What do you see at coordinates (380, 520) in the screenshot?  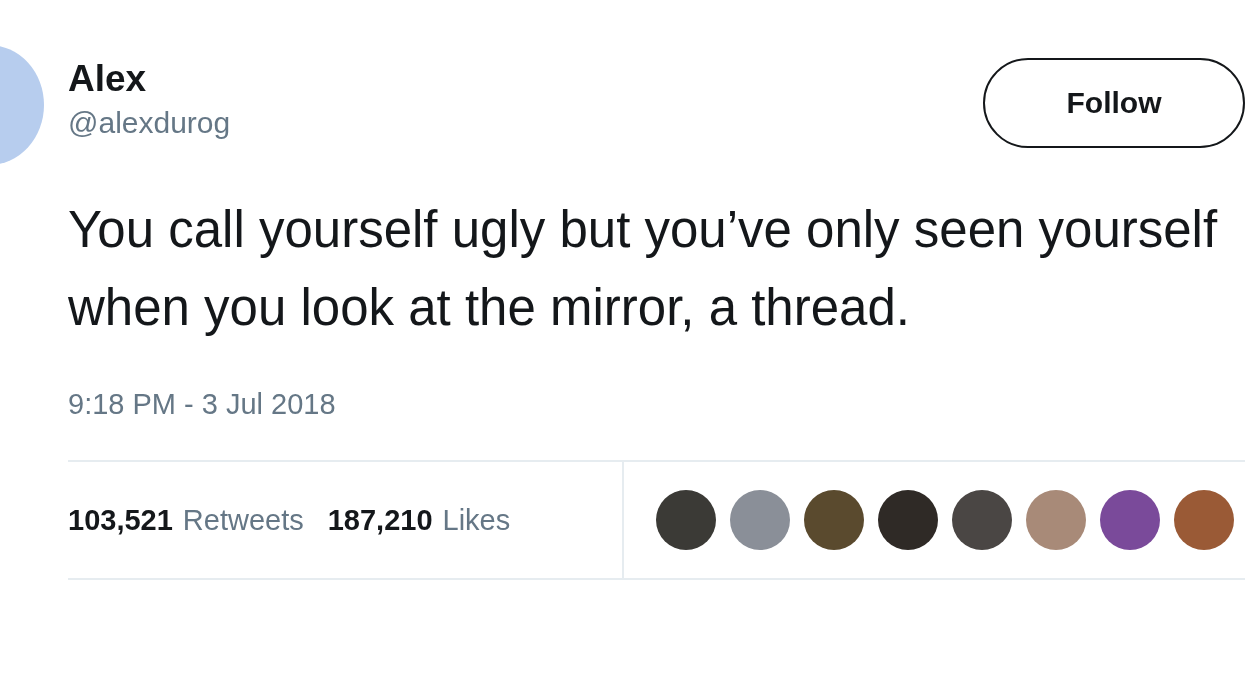 I see `stat-count: 187,210` at bounding box center [380, 520].